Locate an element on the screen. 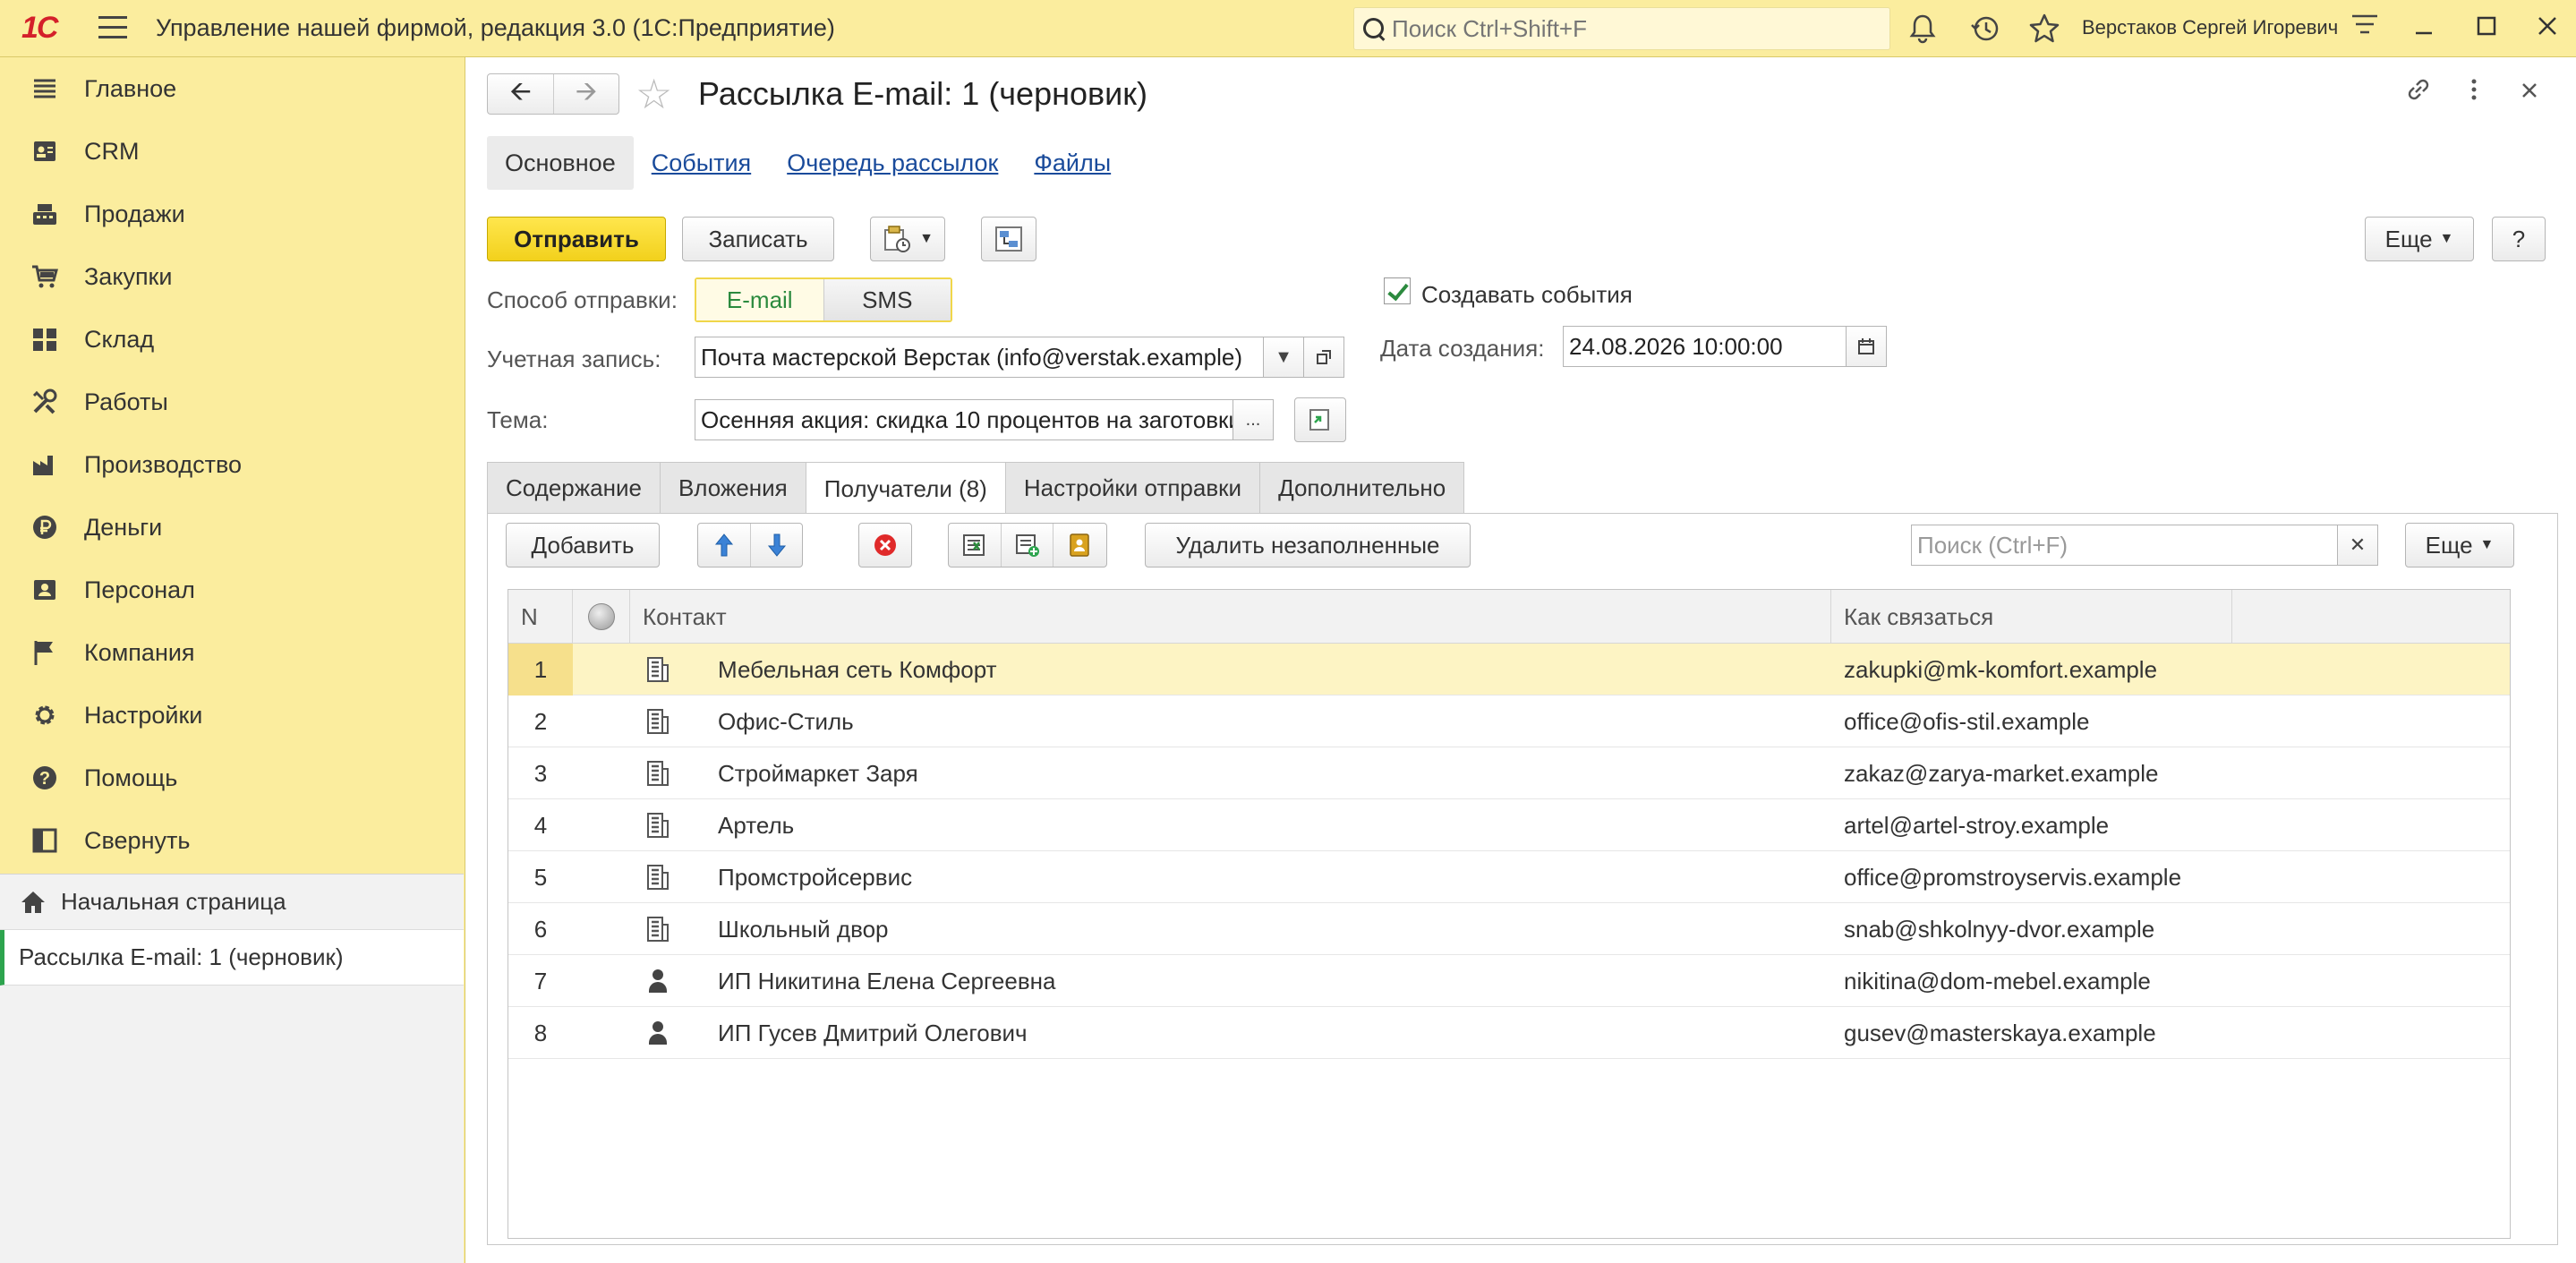 Image resolution: width=2576 pixels, height=1263 pixels. add-recipient-button: Добавить is located at coordinates (583, 545).